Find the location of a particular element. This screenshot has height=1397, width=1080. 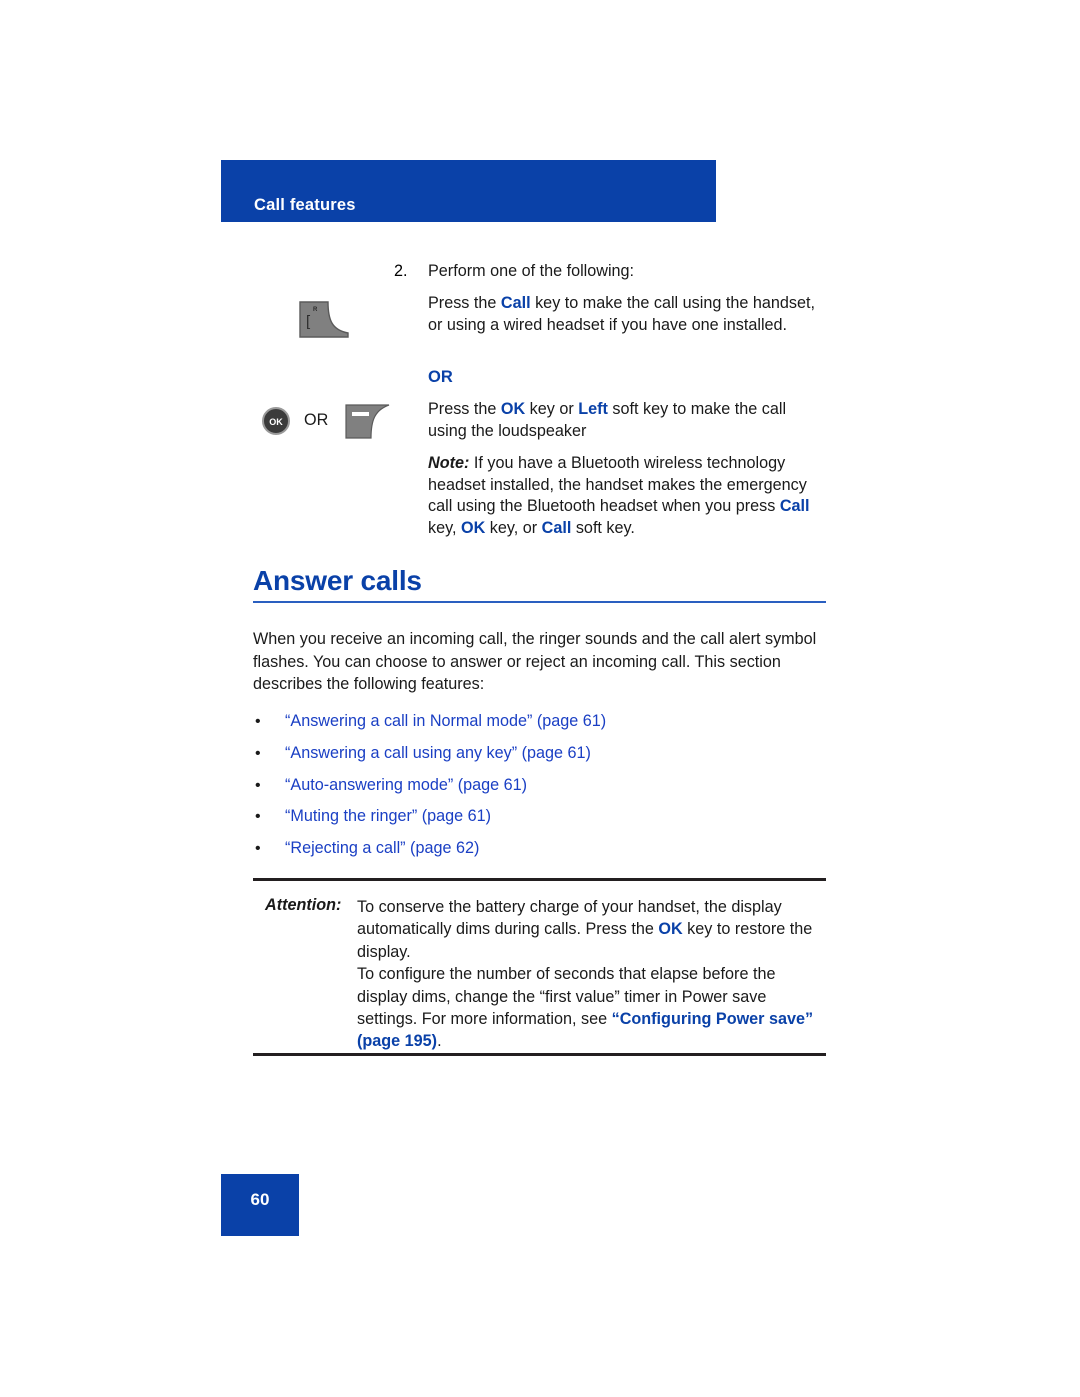

step-instruction: Perform one of the following: is located at coordinates (531, 271).